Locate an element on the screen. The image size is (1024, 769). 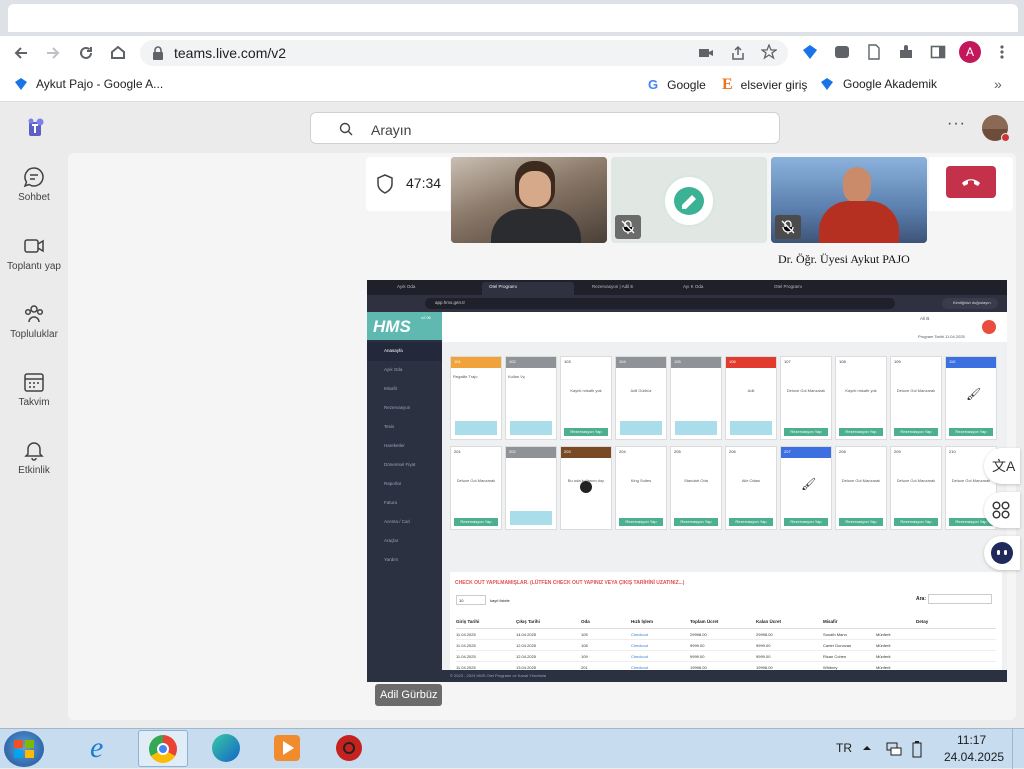
bookmark-item: G Google is located at coordinates (677, 84).